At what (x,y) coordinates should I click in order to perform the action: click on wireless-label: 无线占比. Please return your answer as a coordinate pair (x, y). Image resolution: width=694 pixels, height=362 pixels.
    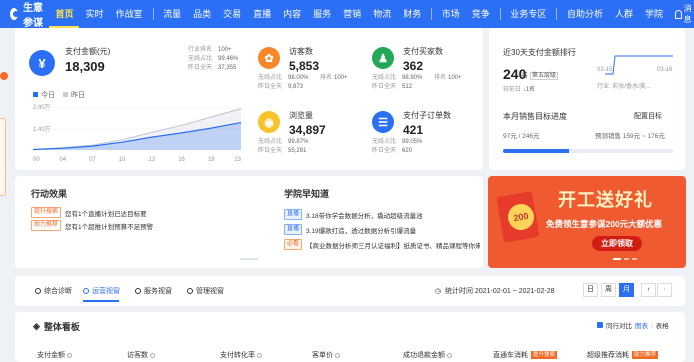
    Looking at the image, I should click on (270, 78).